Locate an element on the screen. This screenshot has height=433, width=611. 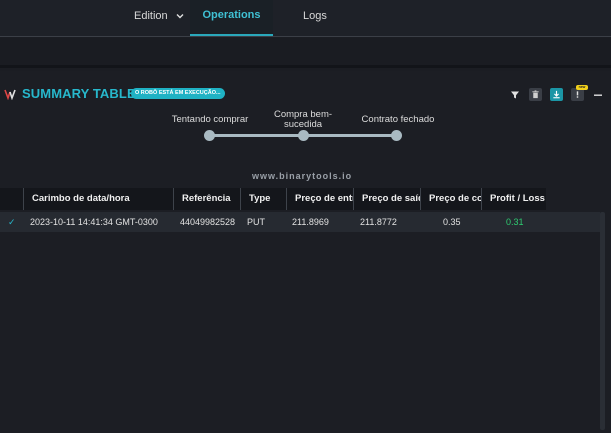
column-header-profit-loss: Profit / Loss is located at coordinates (514, 199).